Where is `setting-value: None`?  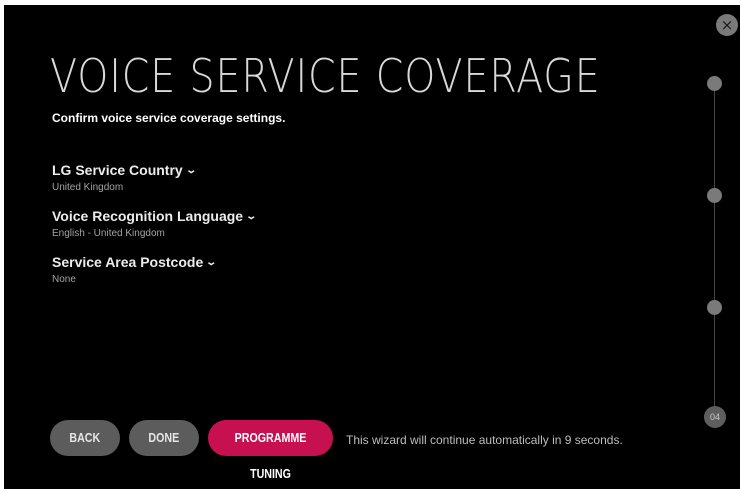 setting-value: None is located at coordinates (64, 279).